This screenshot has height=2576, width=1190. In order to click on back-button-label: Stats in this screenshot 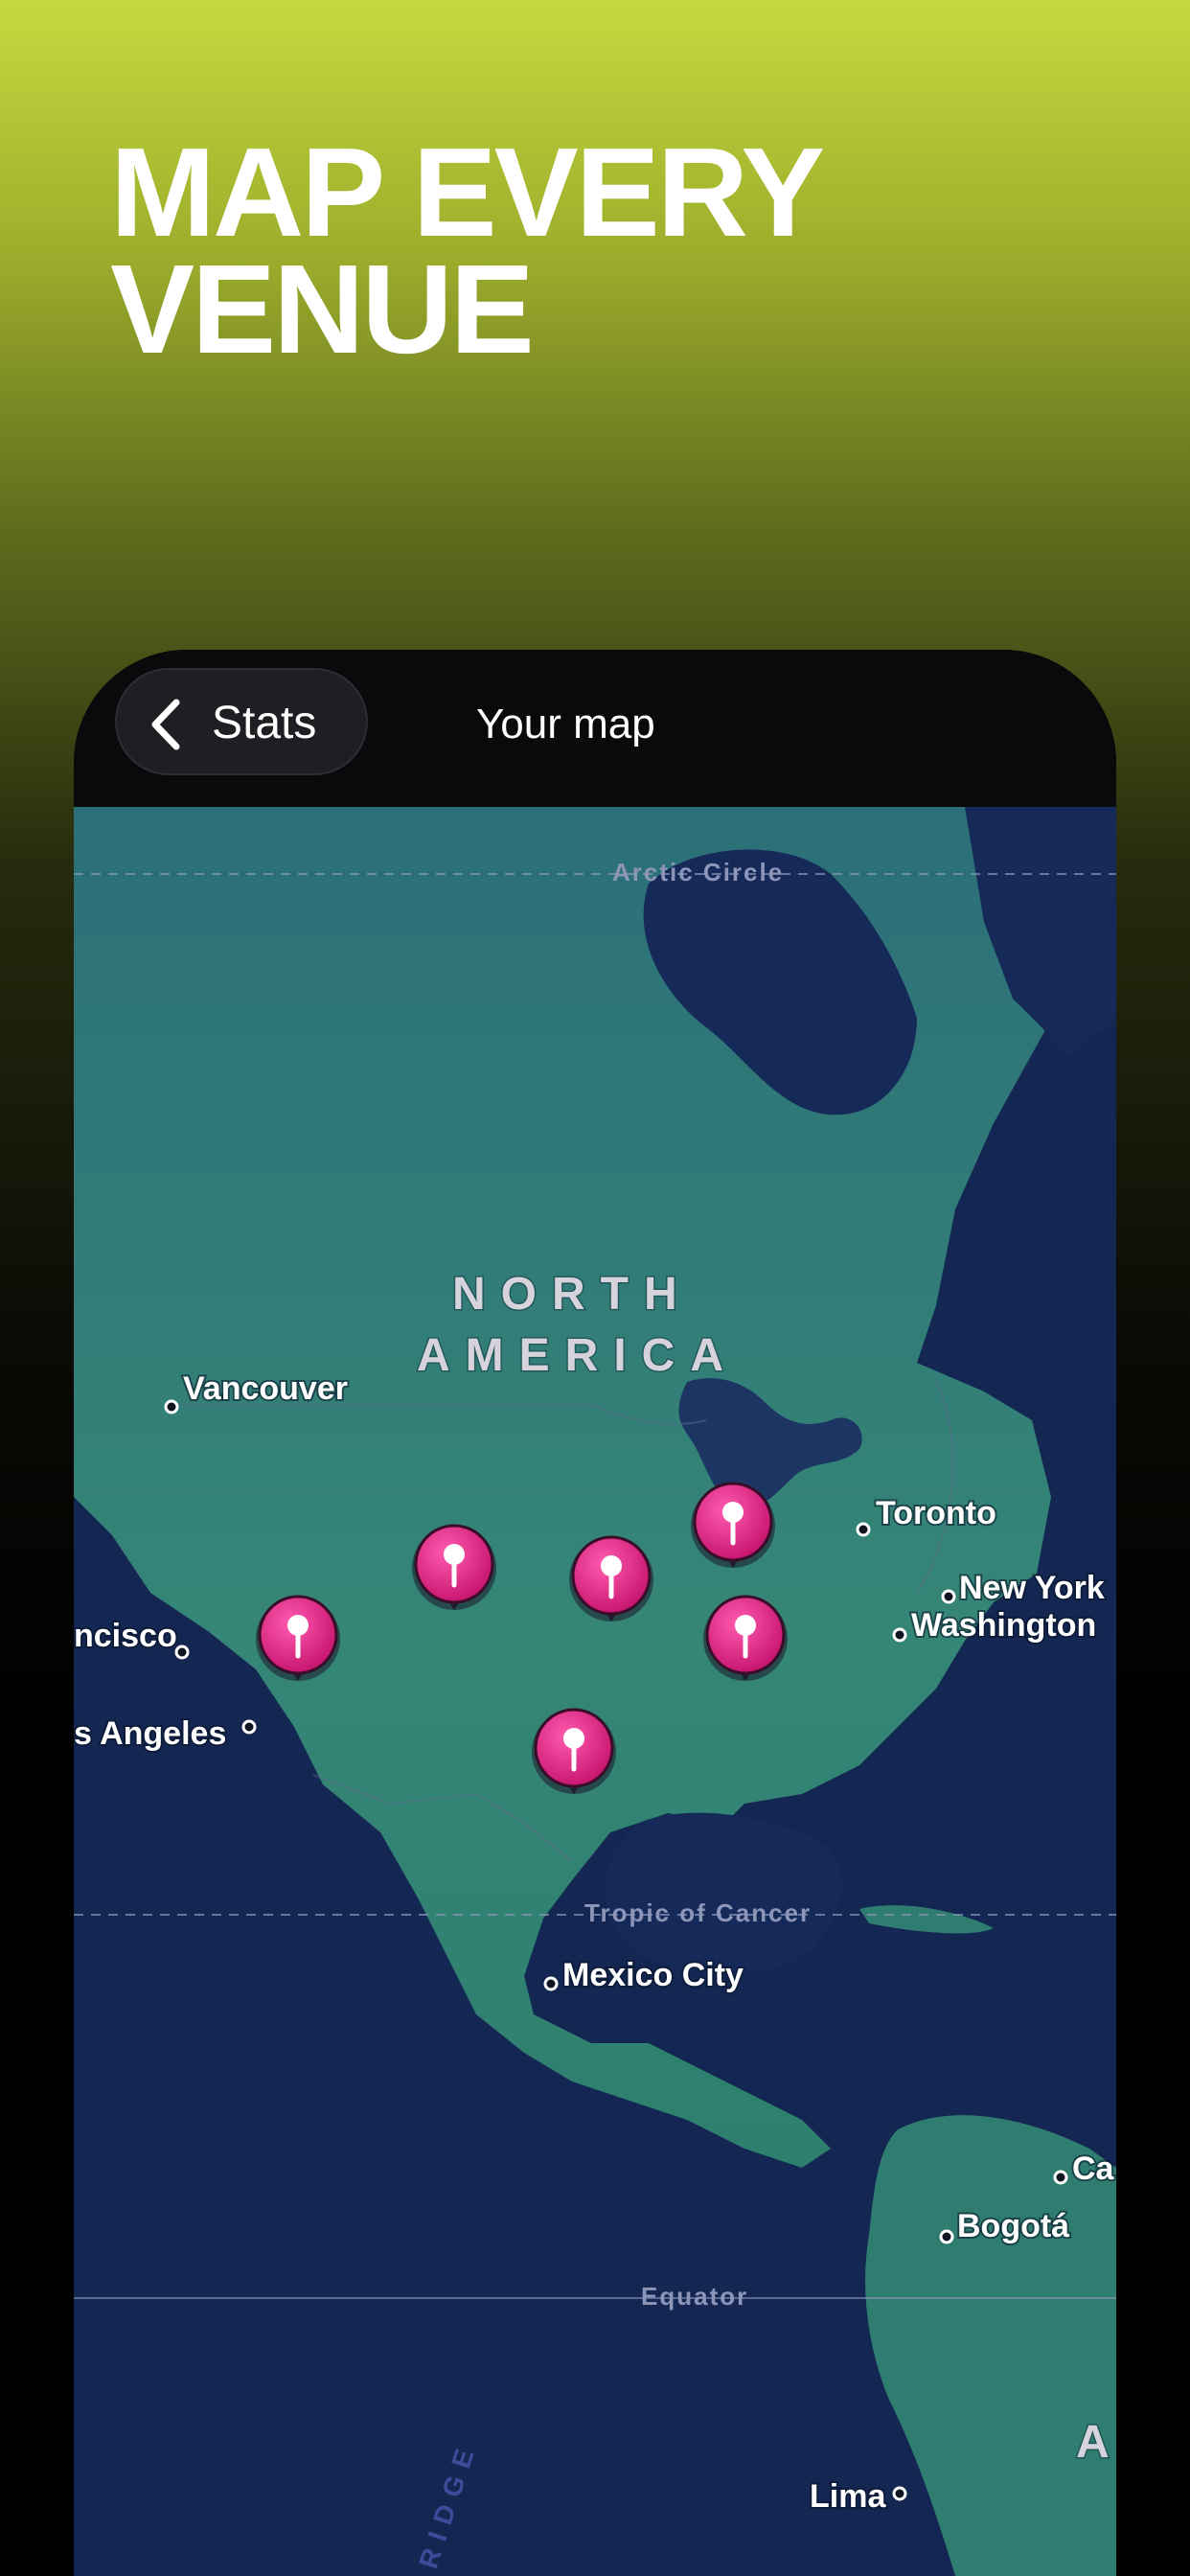, I will do `click(264, 723)`.